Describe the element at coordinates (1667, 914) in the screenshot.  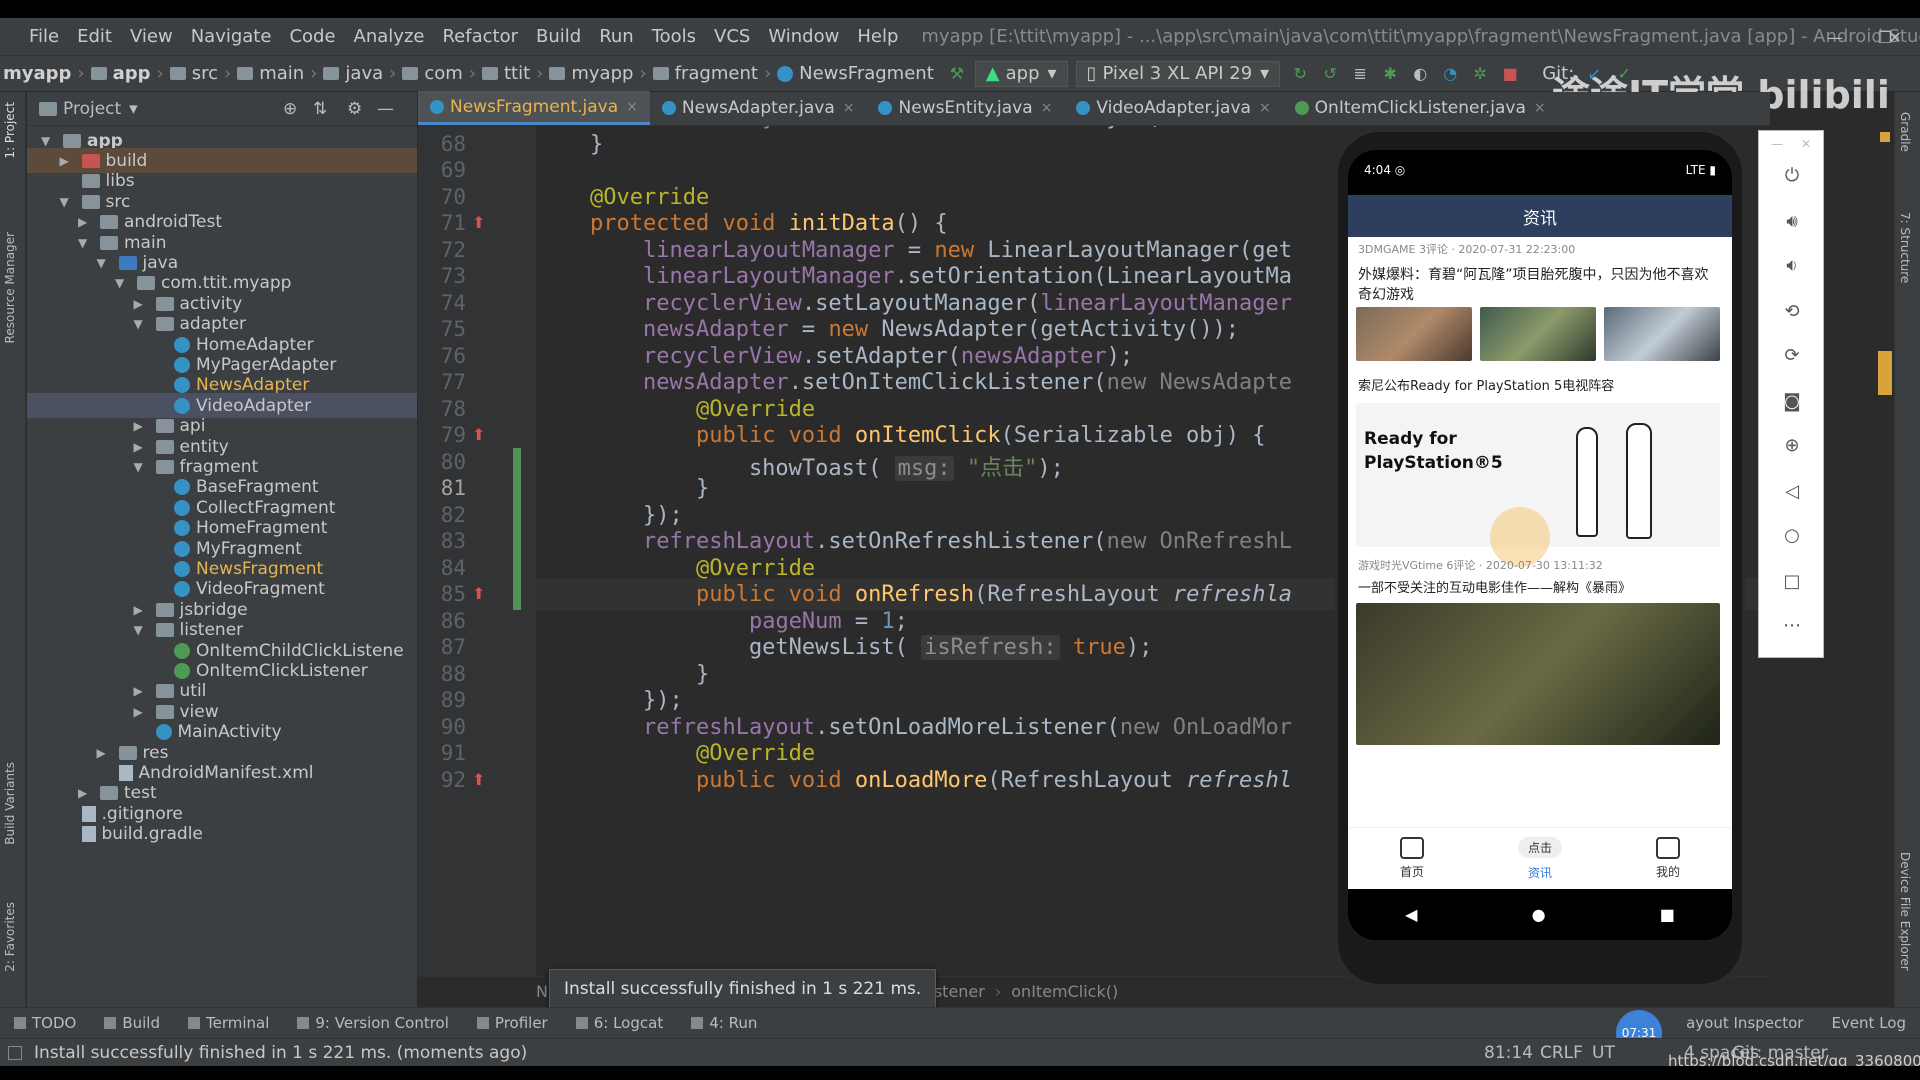
I see `recents-icon: ■` at that location.